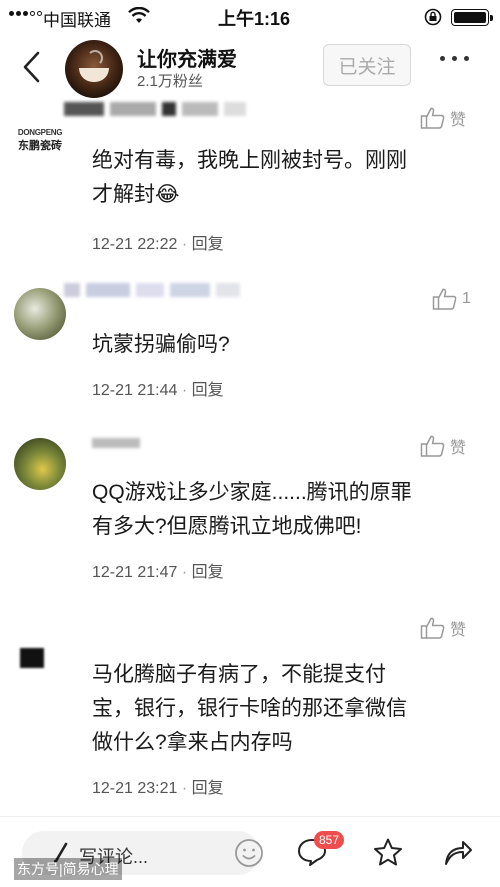 The width and height of the screenshot is (500, 887). I want to click on like-button: 1, so click(451, 299).